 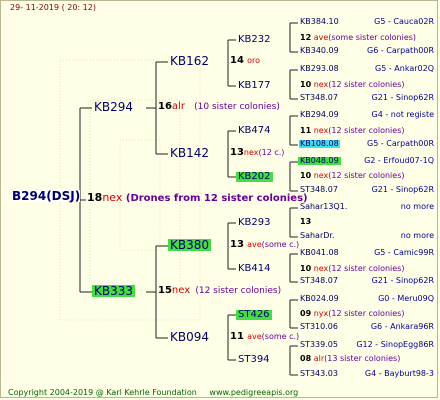 I want to click on gen4-num-5: 10, so click(x=306, y=268).